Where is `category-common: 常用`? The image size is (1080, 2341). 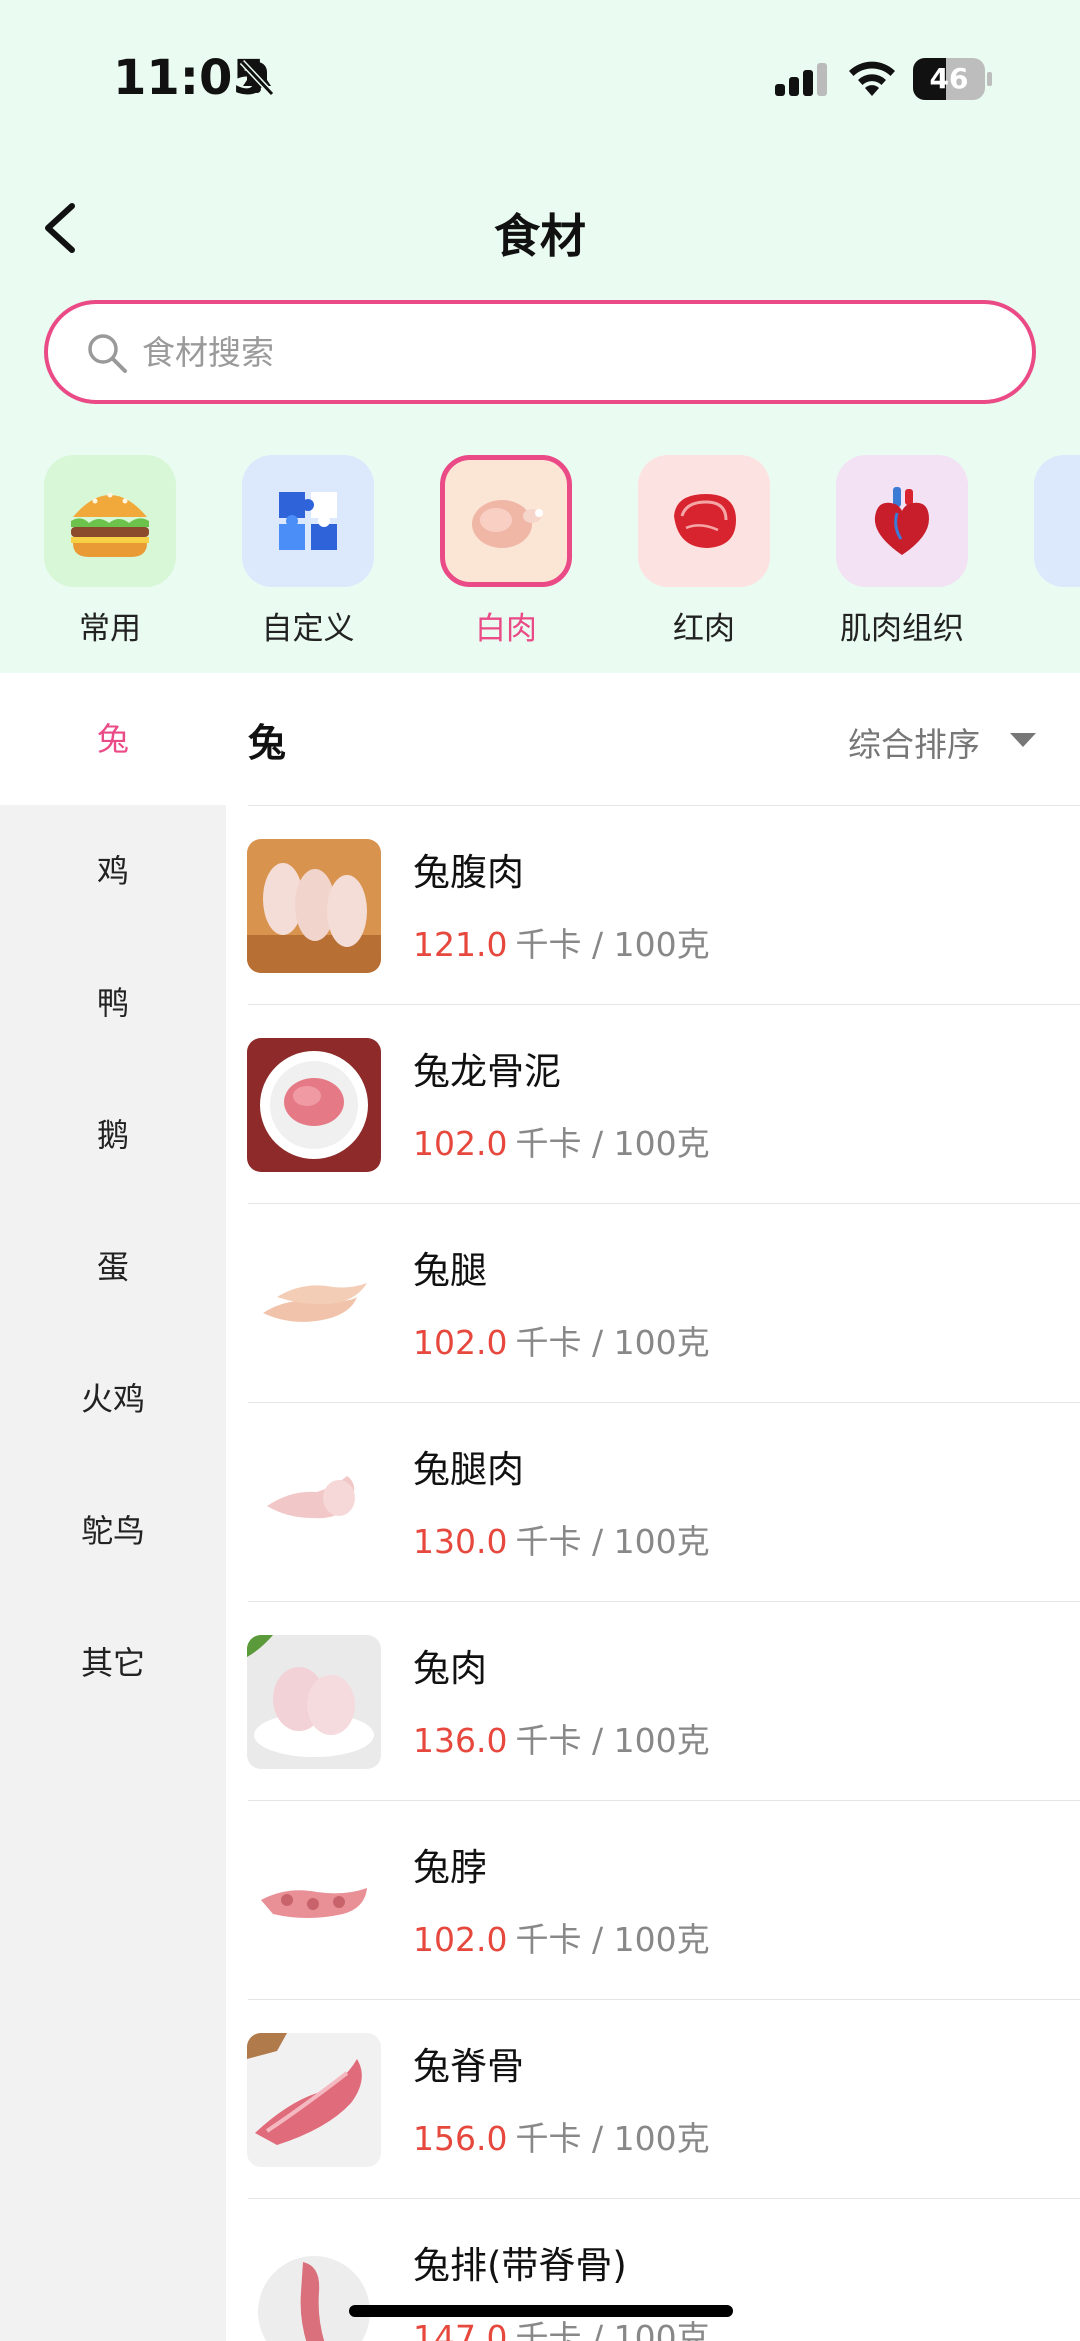 category-common: 常用 is located at coordinates (107, 553).